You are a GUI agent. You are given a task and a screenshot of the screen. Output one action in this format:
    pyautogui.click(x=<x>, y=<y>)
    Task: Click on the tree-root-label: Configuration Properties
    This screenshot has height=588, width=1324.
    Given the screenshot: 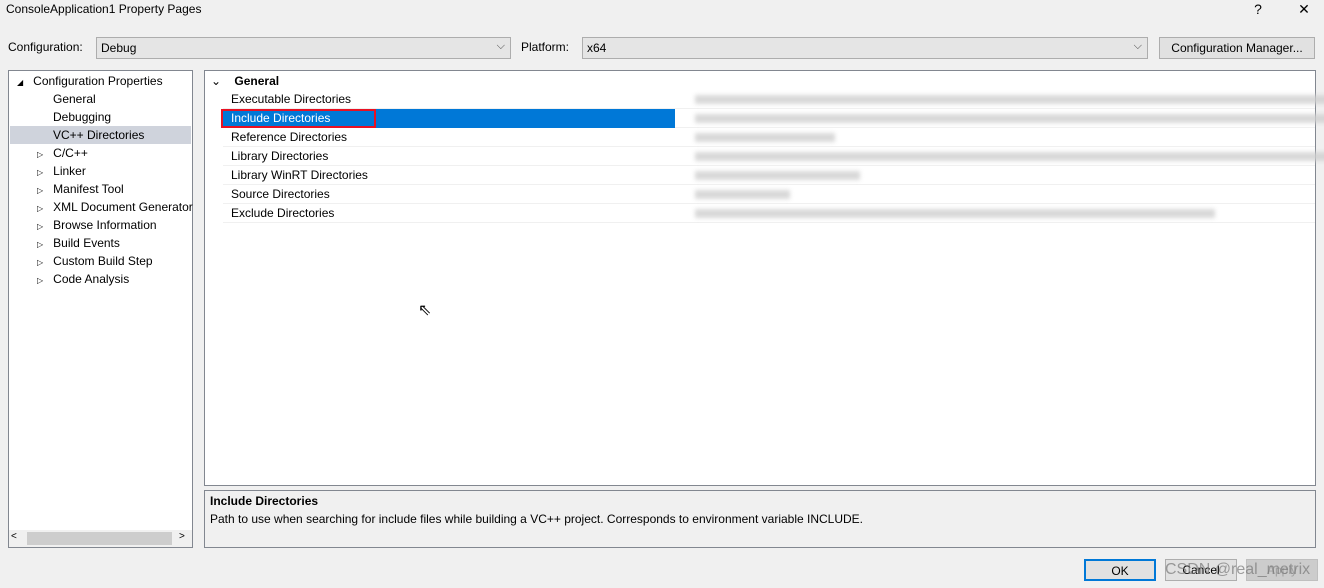 What is the action you would take?
    pyautogui.click(x=98, y=81)
    